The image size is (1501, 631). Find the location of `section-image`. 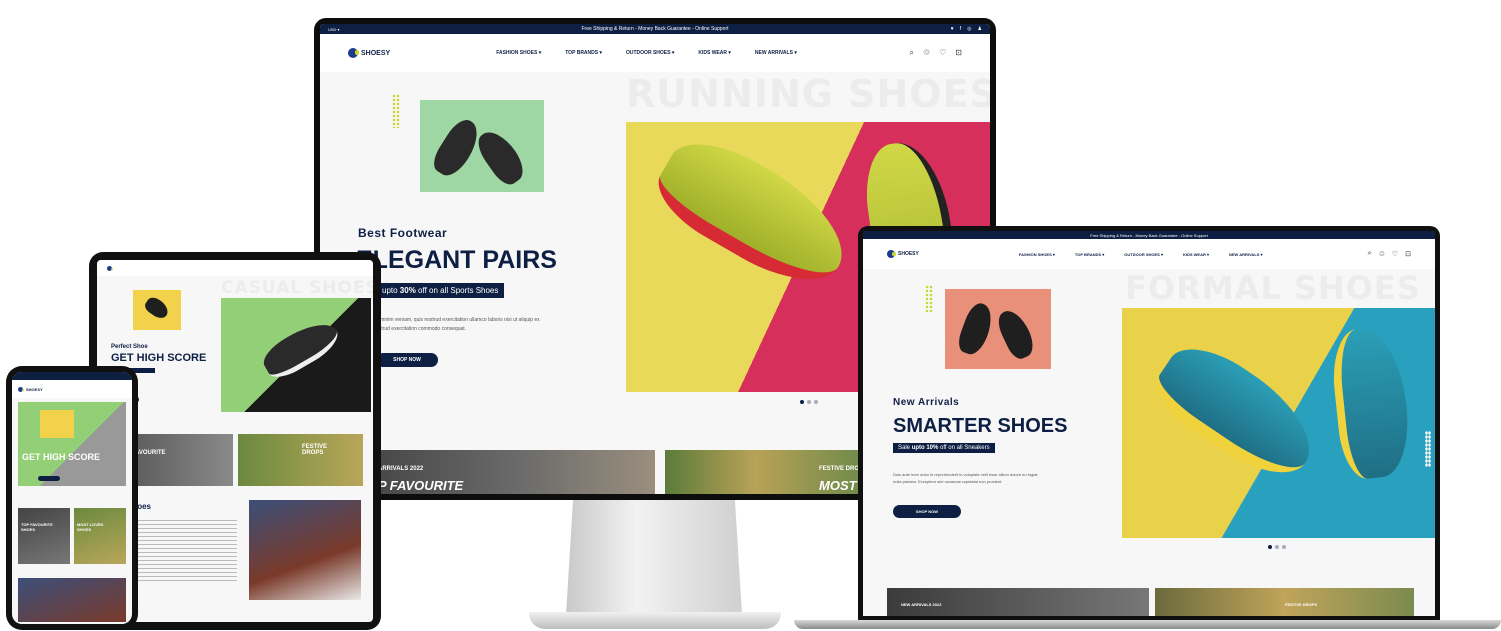

section-image is located at coordinates (305, 550).